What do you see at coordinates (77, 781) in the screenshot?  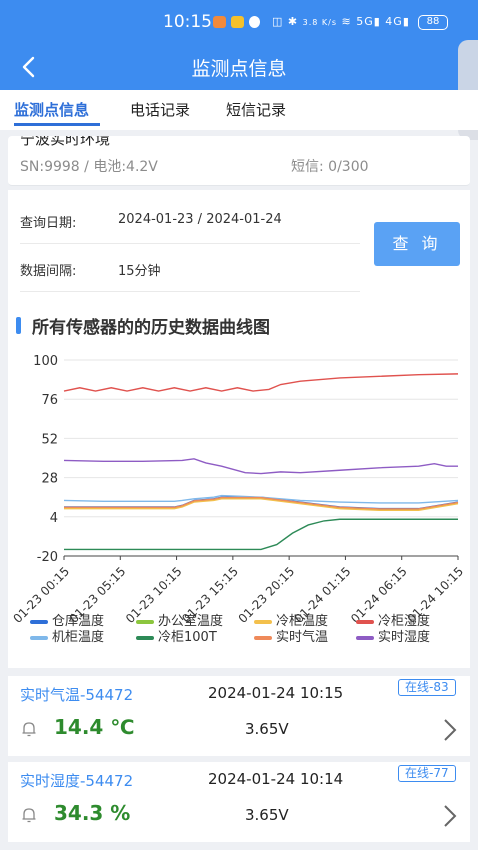 I see `reading-name: 实时湿度-54472` at bounding box center [77, 781].